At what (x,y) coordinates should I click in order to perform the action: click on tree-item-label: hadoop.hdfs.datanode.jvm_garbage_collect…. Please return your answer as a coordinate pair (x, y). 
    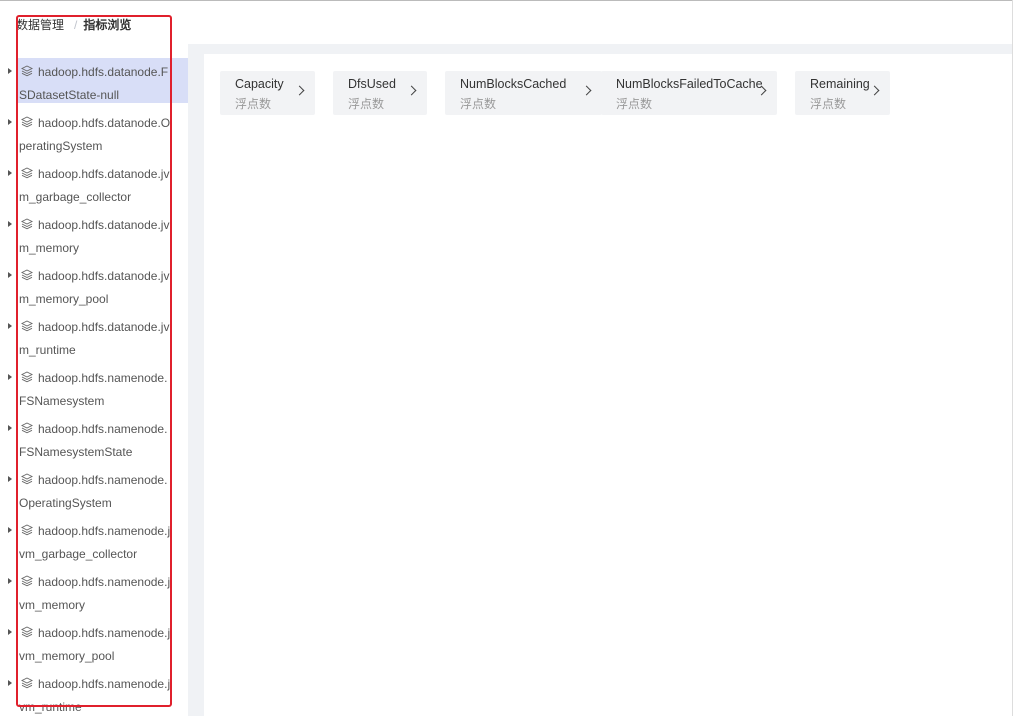
    Looking at the image, I should click on (94, 185).